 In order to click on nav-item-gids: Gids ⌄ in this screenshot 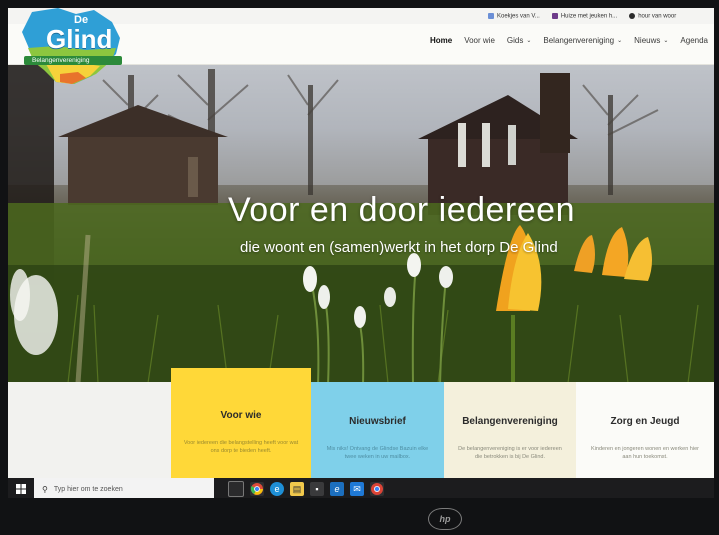, I will do `click(519, 40)`.